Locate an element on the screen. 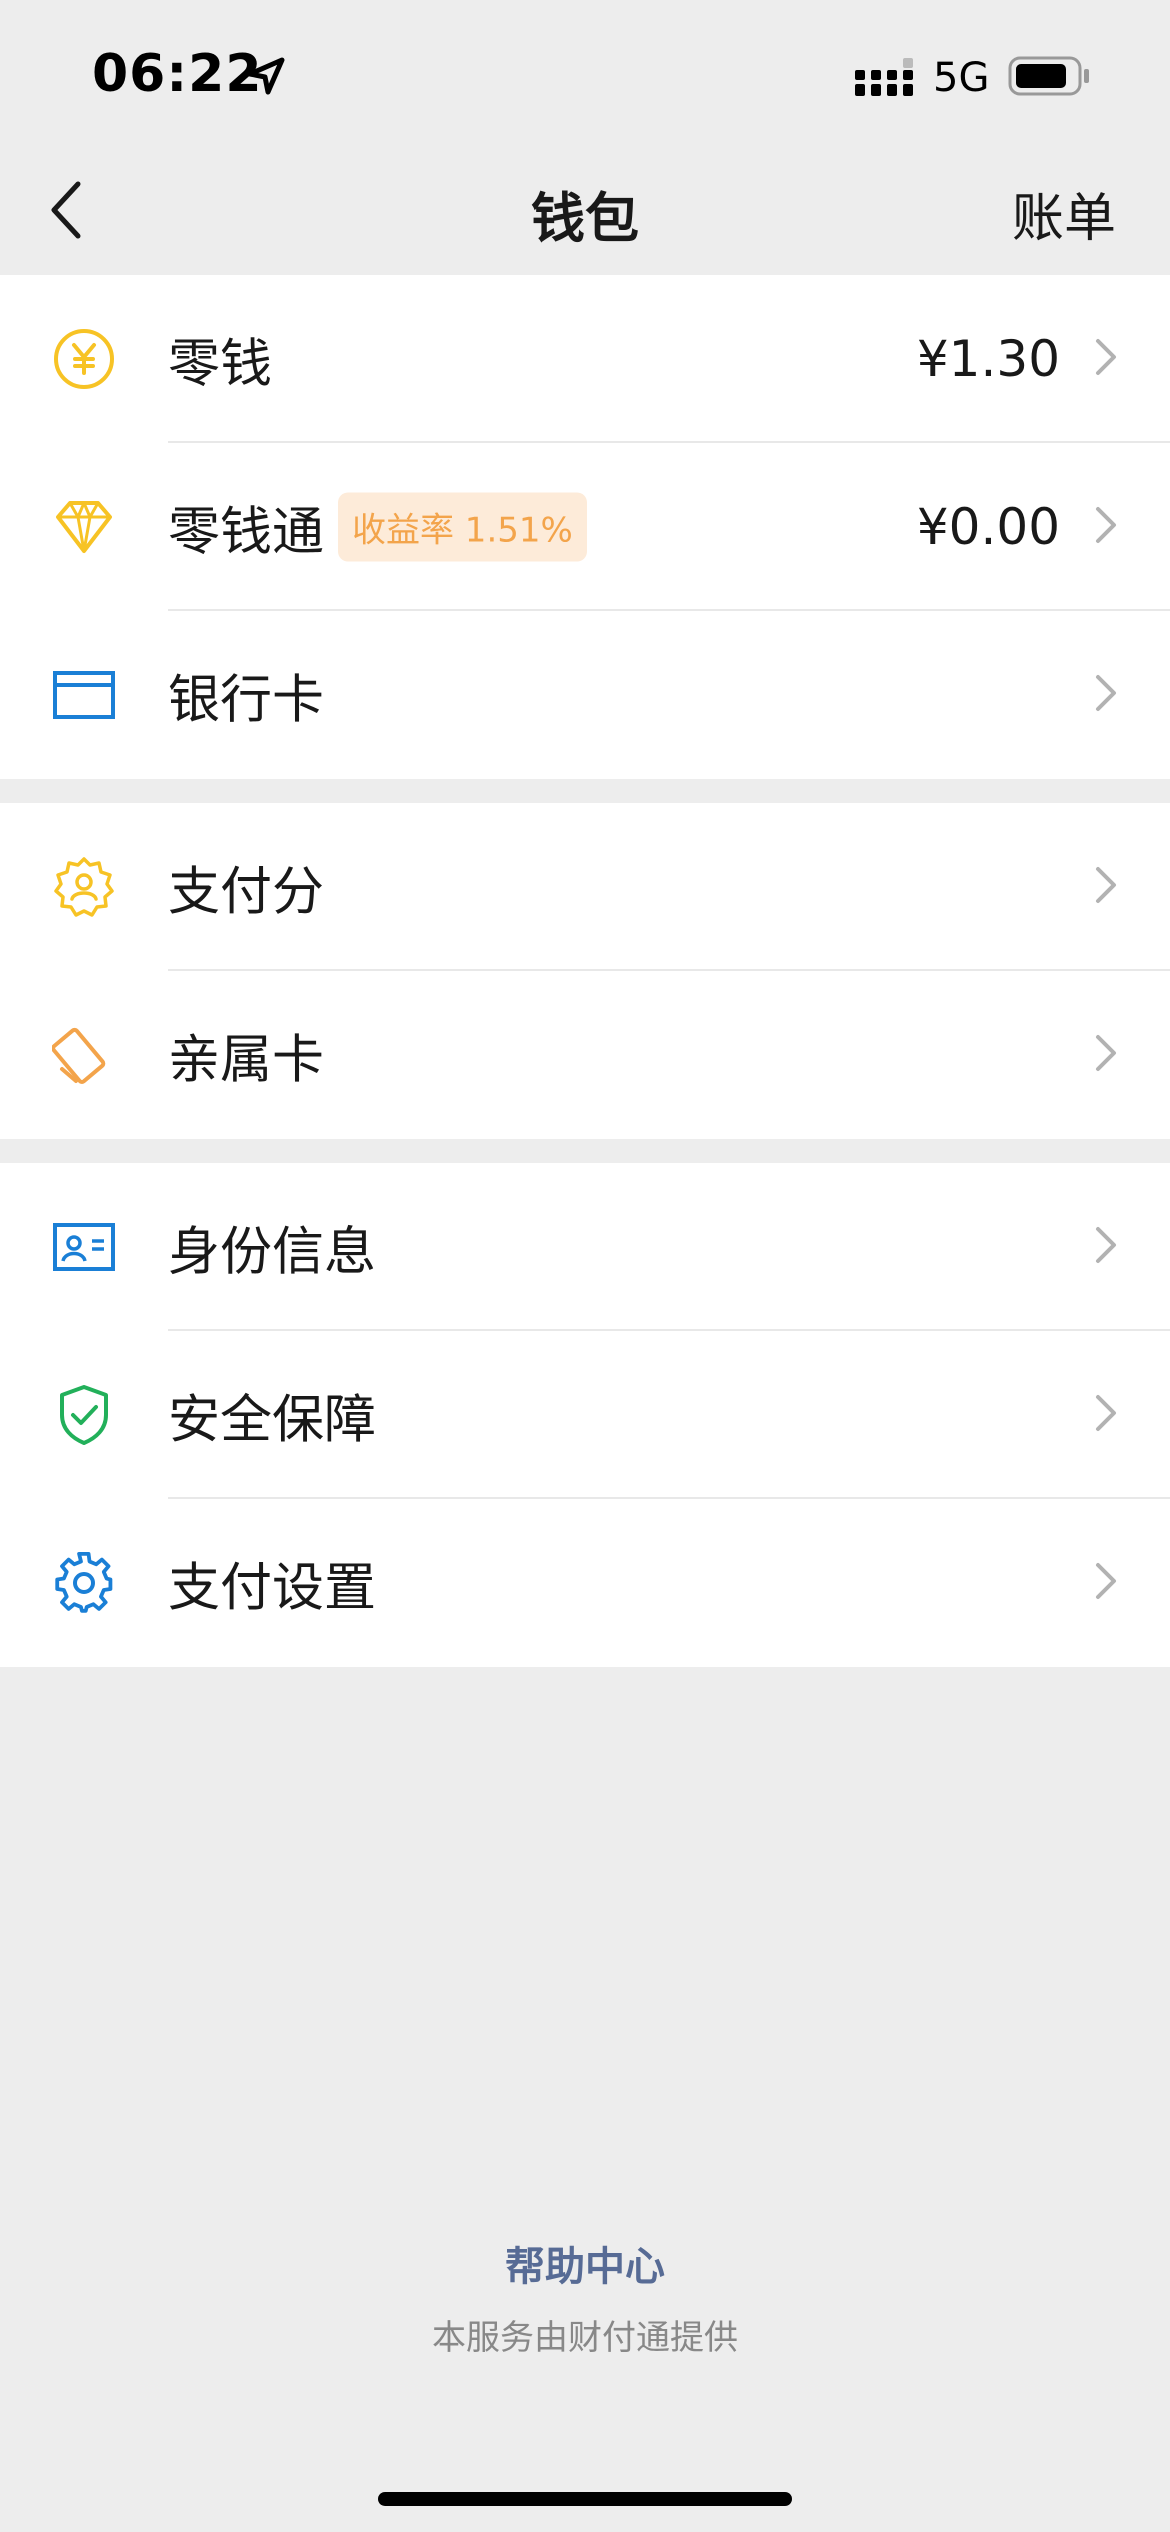  item-value: ¥0.00 is located at coordinates (988, 527).